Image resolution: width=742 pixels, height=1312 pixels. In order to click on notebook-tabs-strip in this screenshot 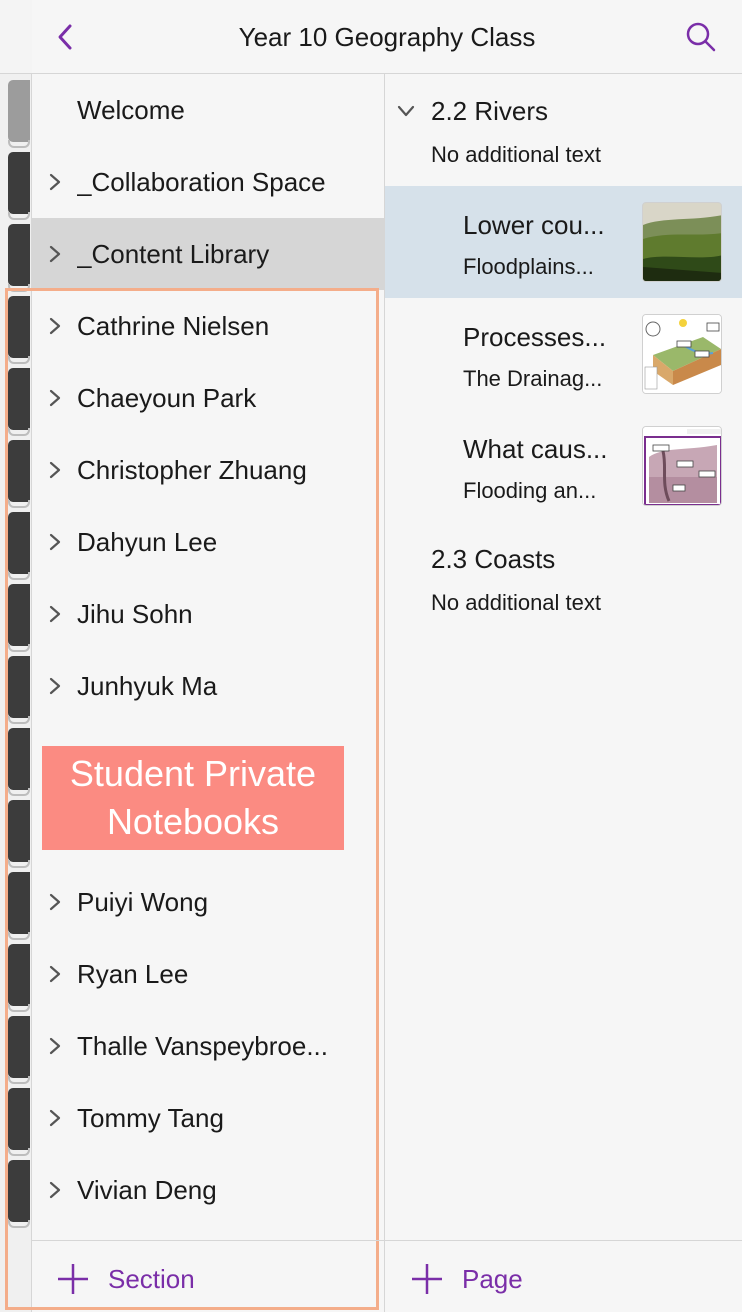, I will do `click(16, 656)`.